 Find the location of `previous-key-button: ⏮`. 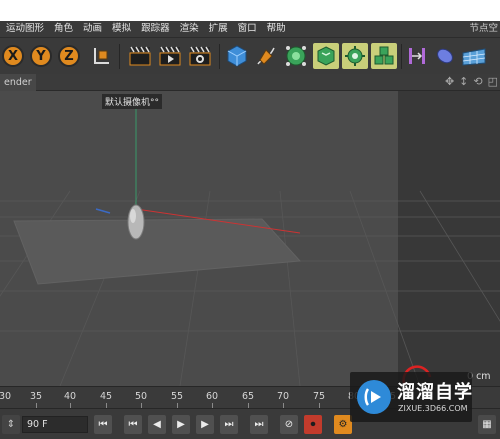

previous-key-button: ⏮ is located at coordinates (133, 424).